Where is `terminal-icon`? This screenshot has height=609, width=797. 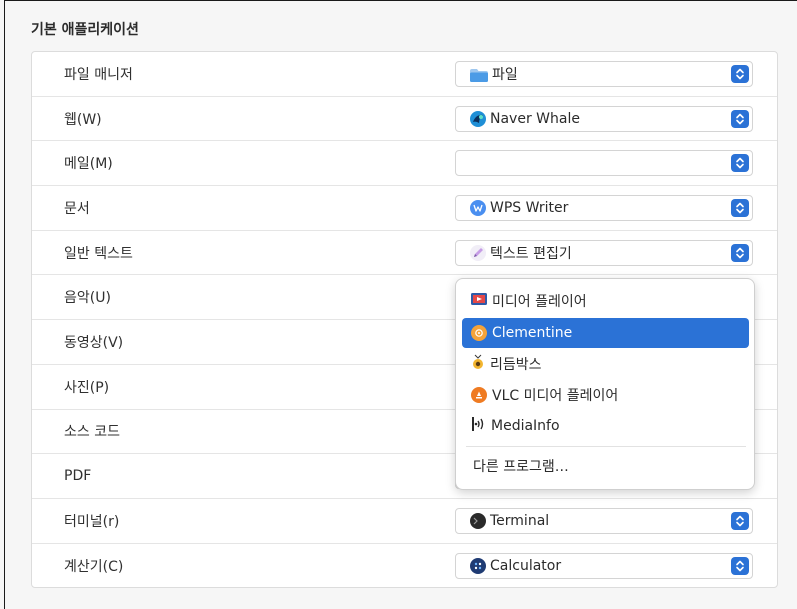
terminal-icon is located at coordinates (478, 520).